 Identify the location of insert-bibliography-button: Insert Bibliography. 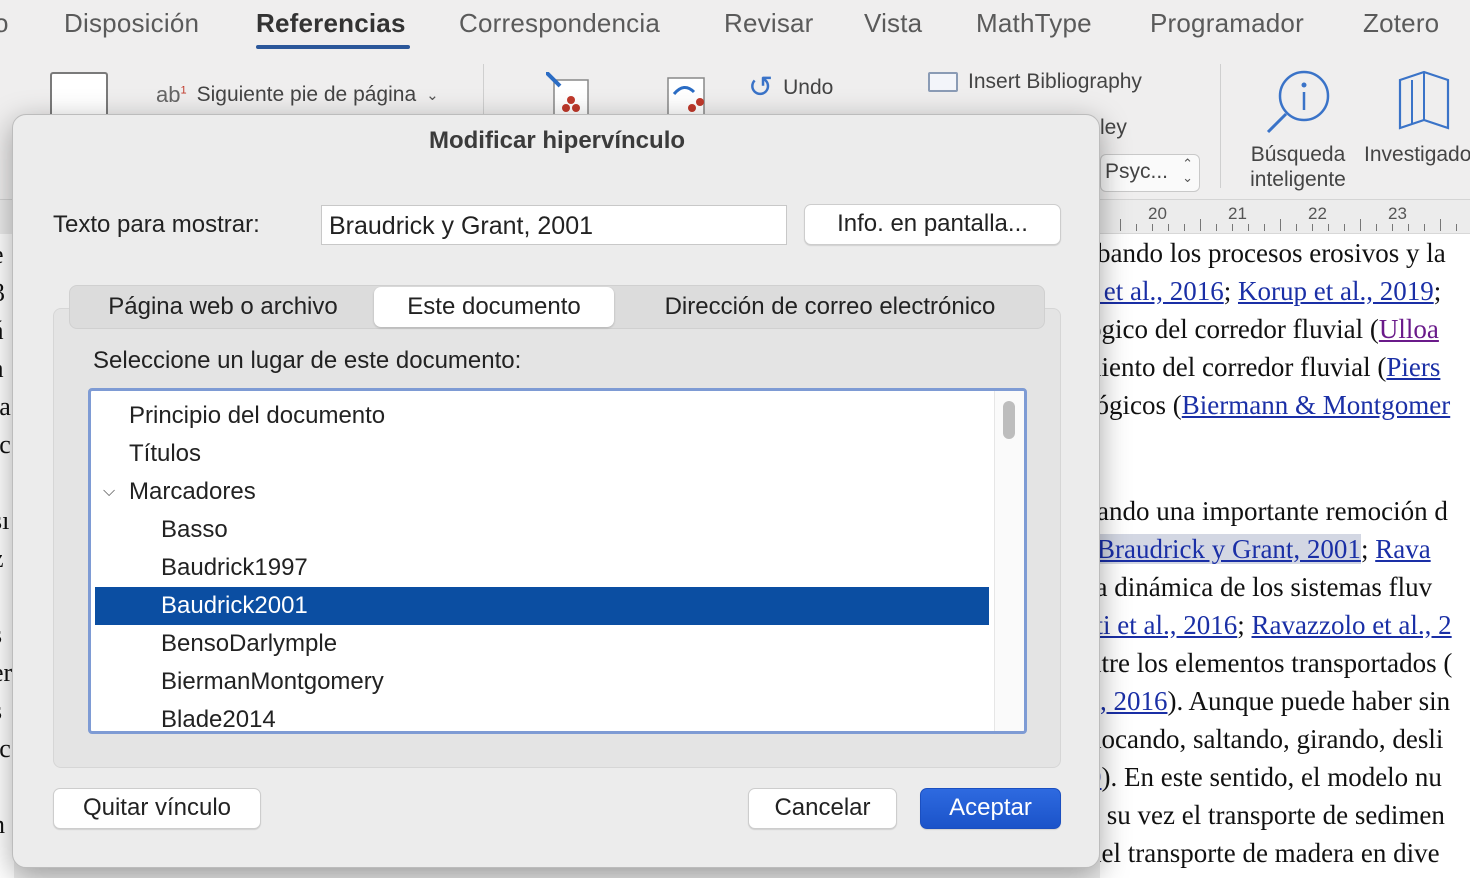
(1035, 82).